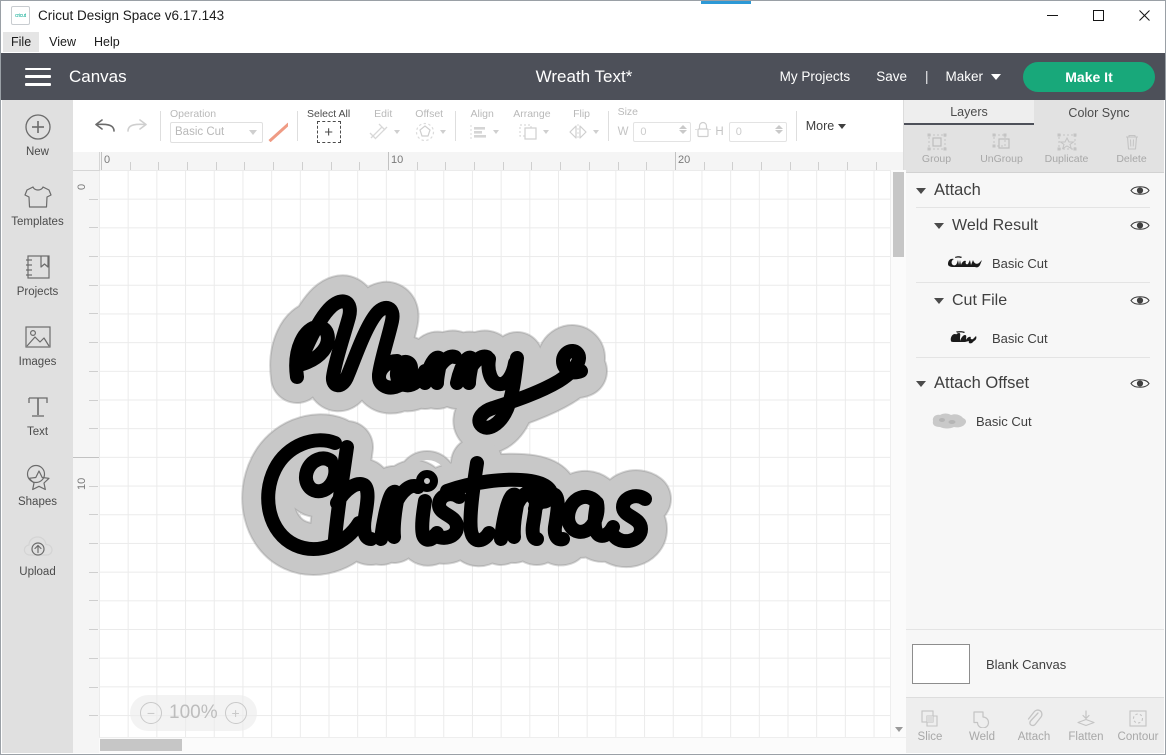  Describe the element at coordinates (815, 76) in the screenshot. I see `my-projects-button: My Projects` at that location.